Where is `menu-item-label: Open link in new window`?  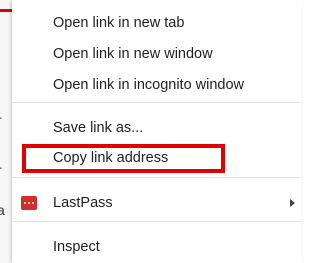
menu-item-label: Open link in new window is located at coordinates (133, 54).